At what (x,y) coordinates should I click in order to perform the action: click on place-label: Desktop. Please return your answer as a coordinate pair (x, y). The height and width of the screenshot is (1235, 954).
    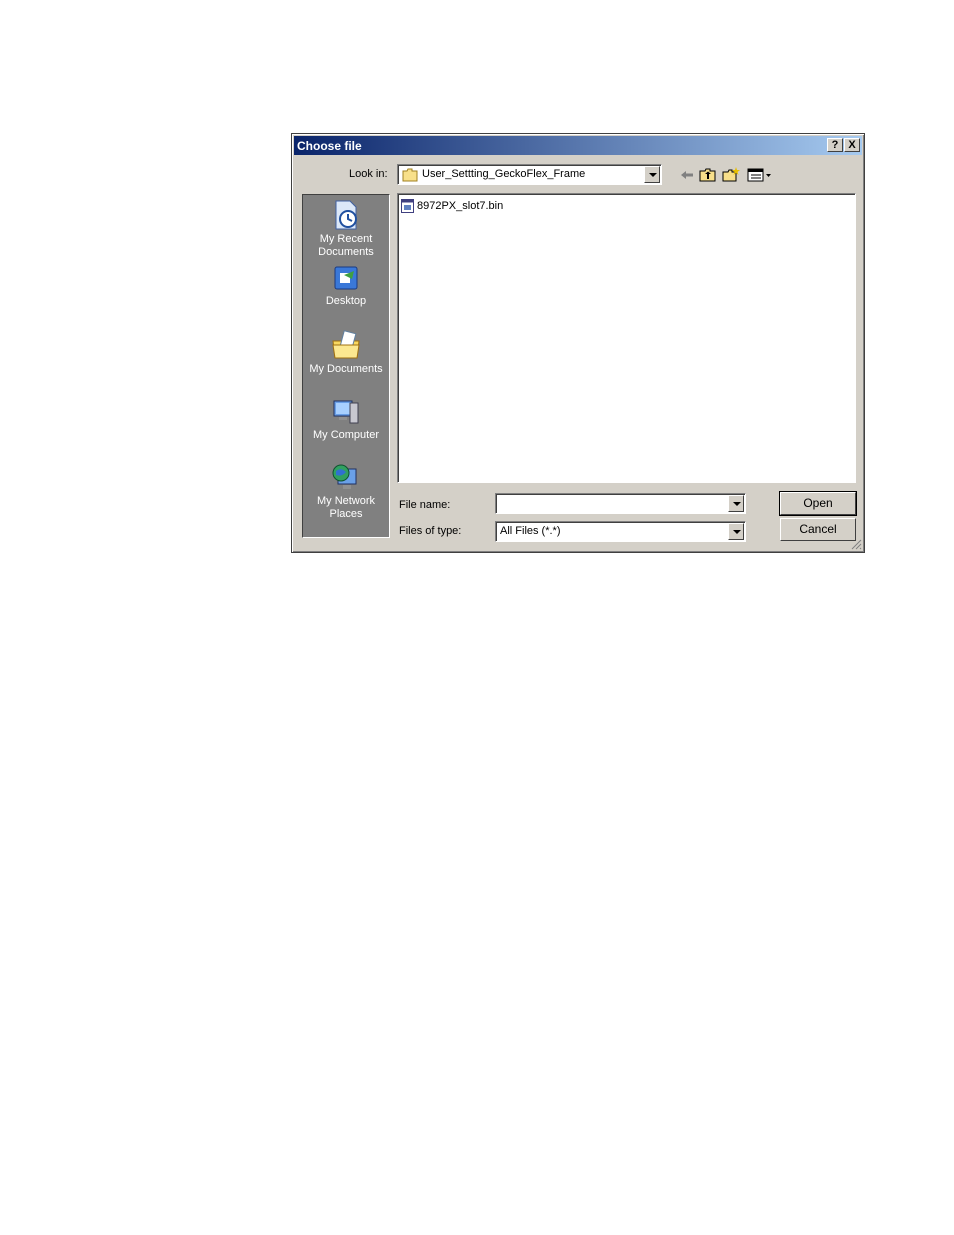
    Looking at the image, I should click on (346, 301).